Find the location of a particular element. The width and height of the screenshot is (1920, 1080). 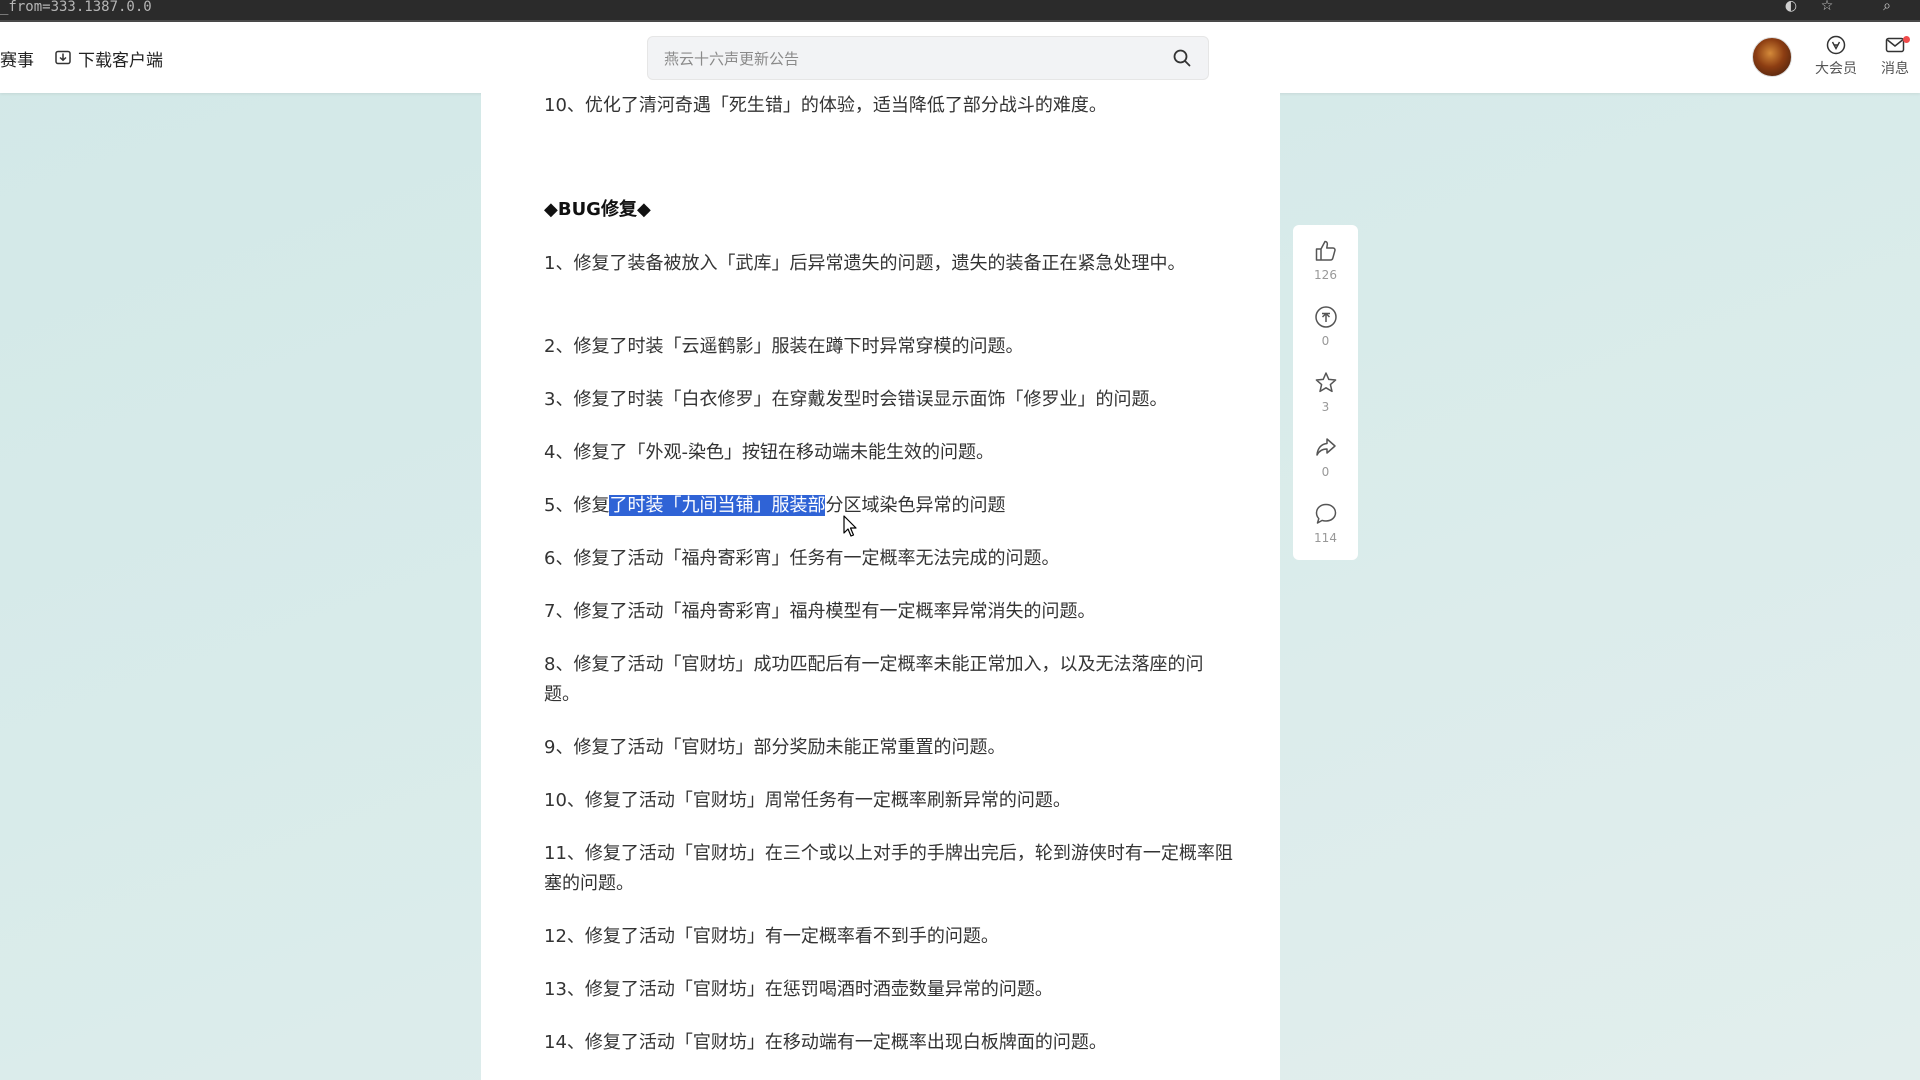

extension-icon: ◐ is located at coordinates (1791, 6).